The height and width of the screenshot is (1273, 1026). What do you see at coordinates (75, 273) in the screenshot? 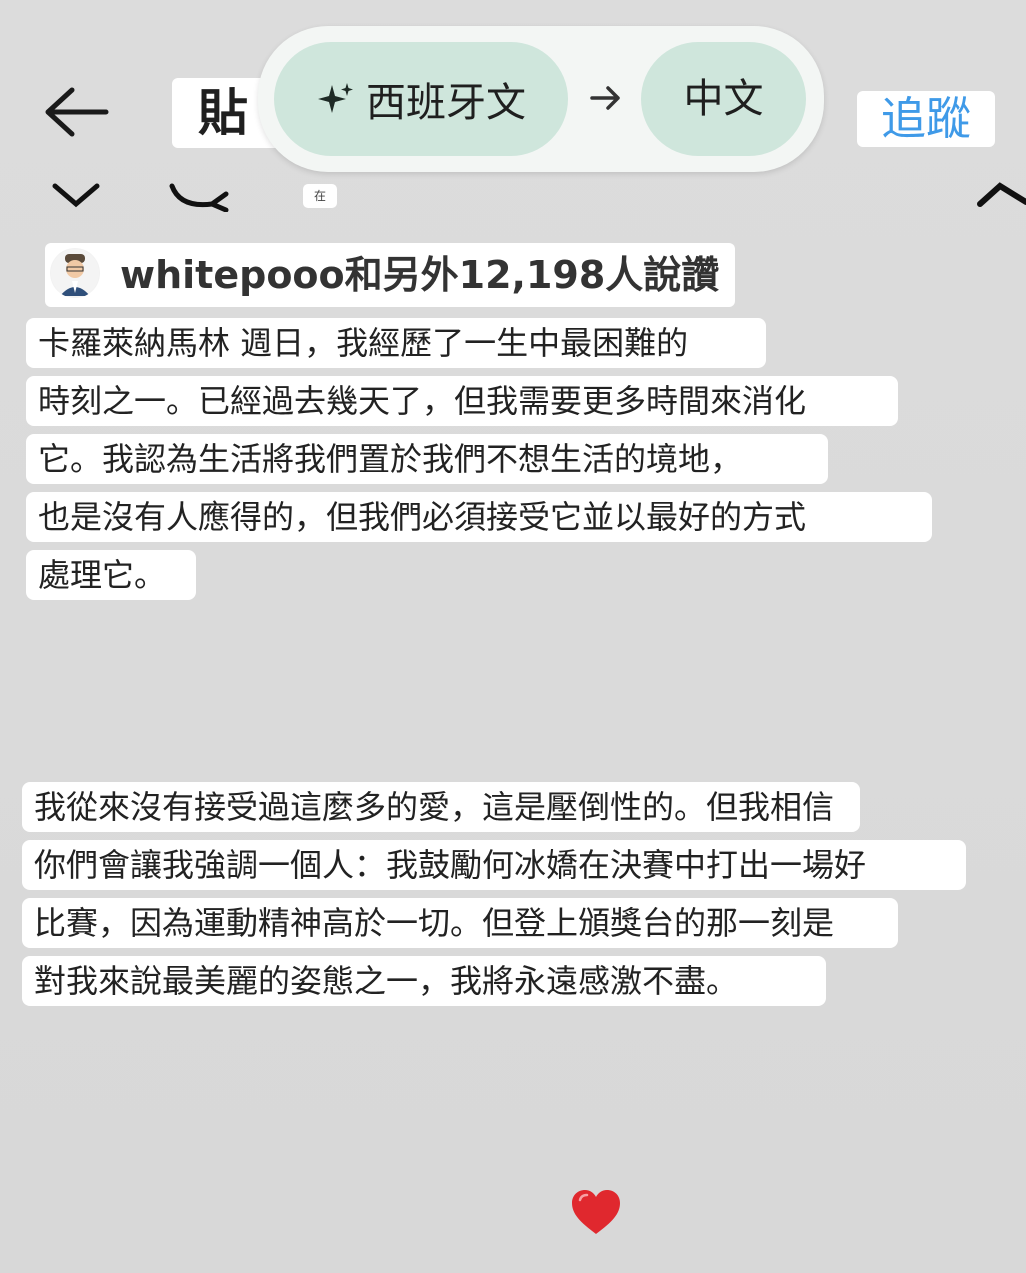
I see `avatar` at bounding box center [75, 273].